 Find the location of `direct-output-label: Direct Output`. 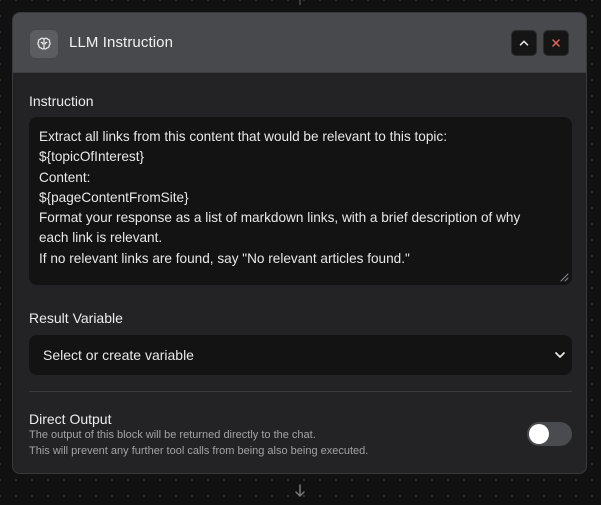

direct-output-label: Direct Output is located at coordinates (70, 419).